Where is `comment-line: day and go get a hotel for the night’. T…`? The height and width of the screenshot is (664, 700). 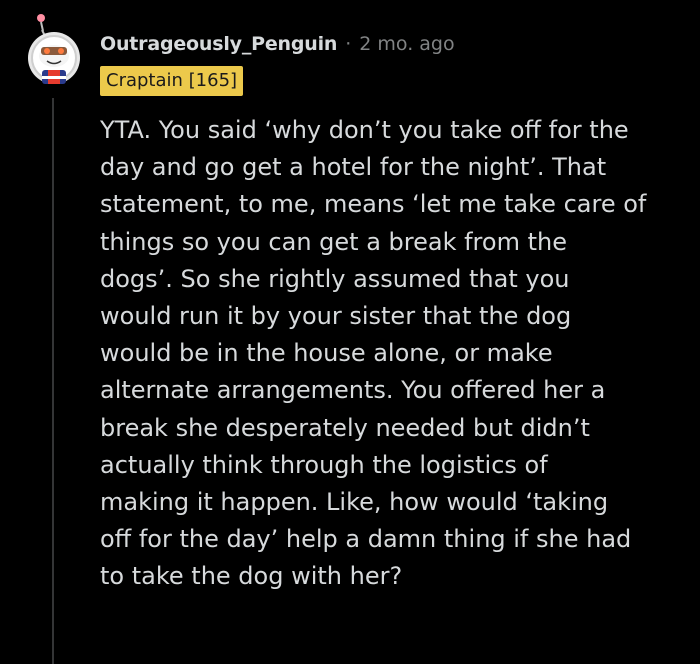 comment-line: day and go get a hotel for the night’. T… is located at coordinates (353, 167).